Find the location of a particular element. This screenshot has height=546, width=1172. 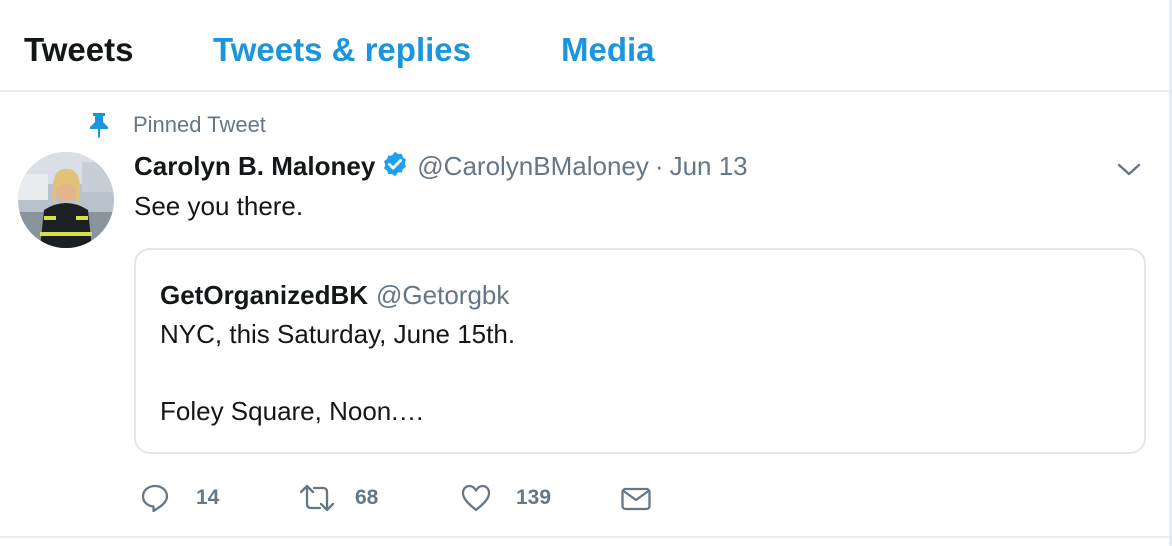

envelope-icon is located at coordinates (636, 499).